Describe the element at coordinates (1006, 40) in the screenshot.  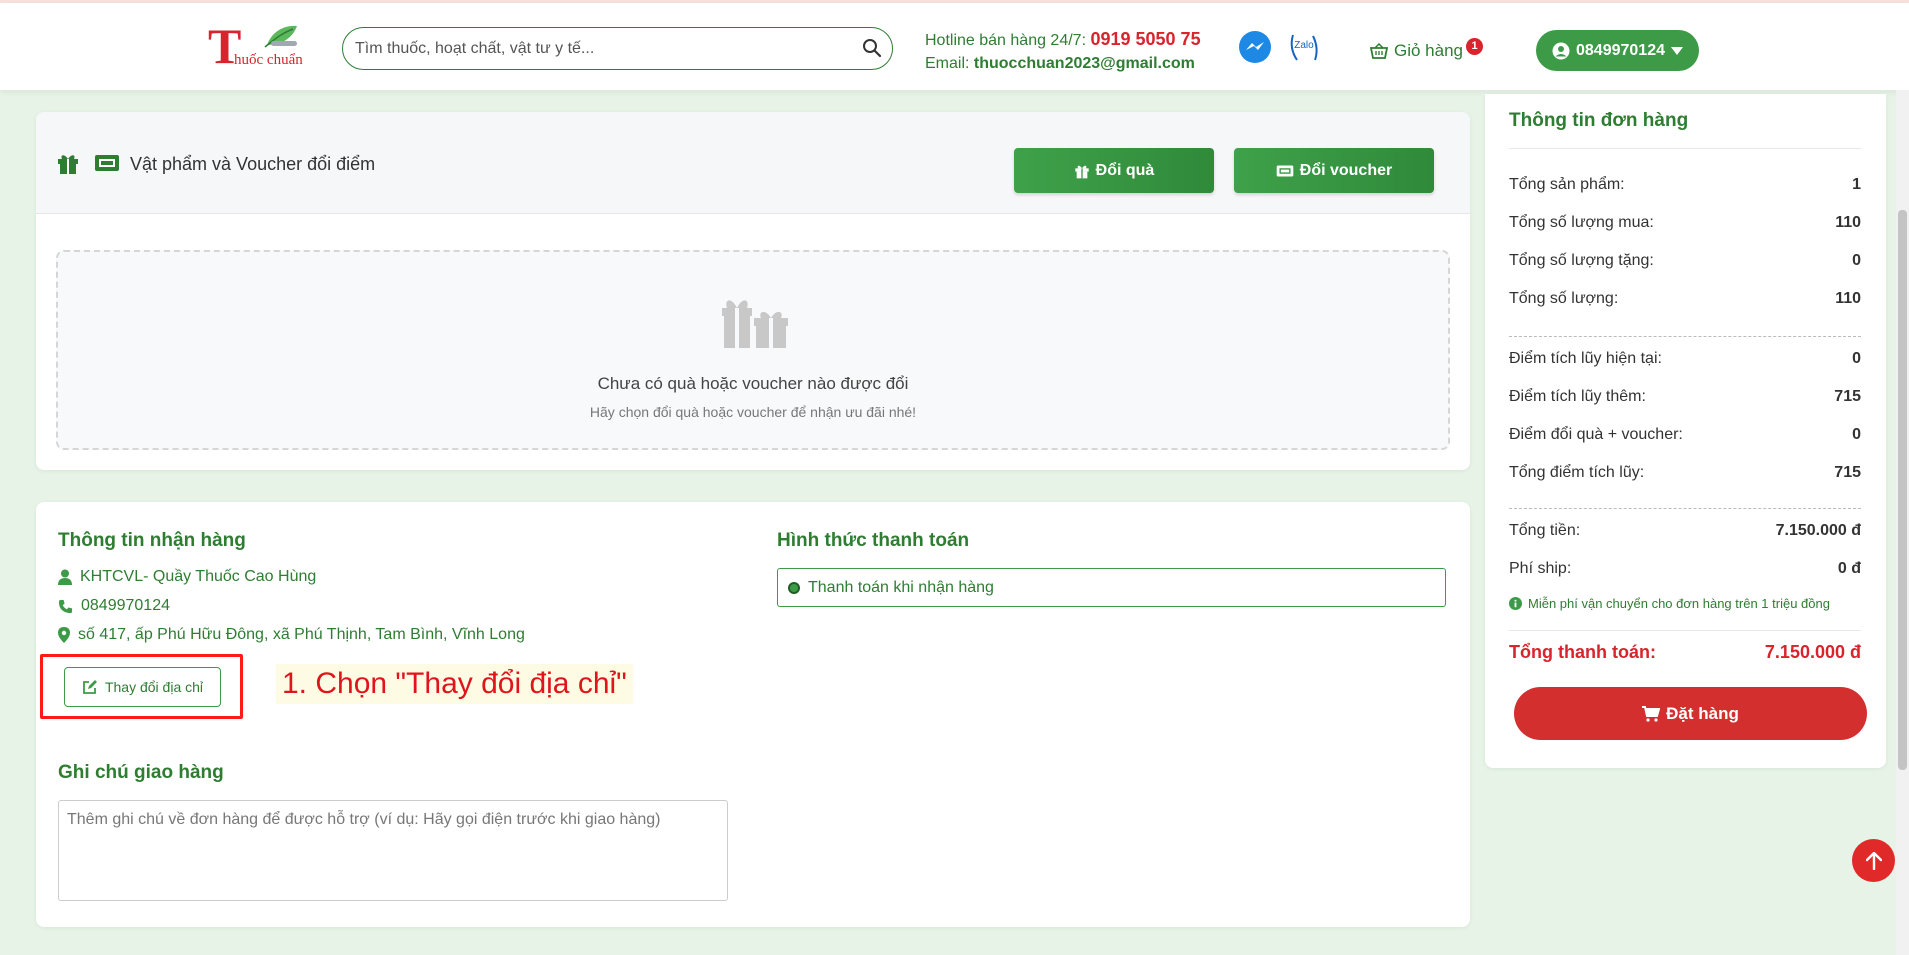
I see `hotline-label: Hotline bán hàng 24/7:` at that location.